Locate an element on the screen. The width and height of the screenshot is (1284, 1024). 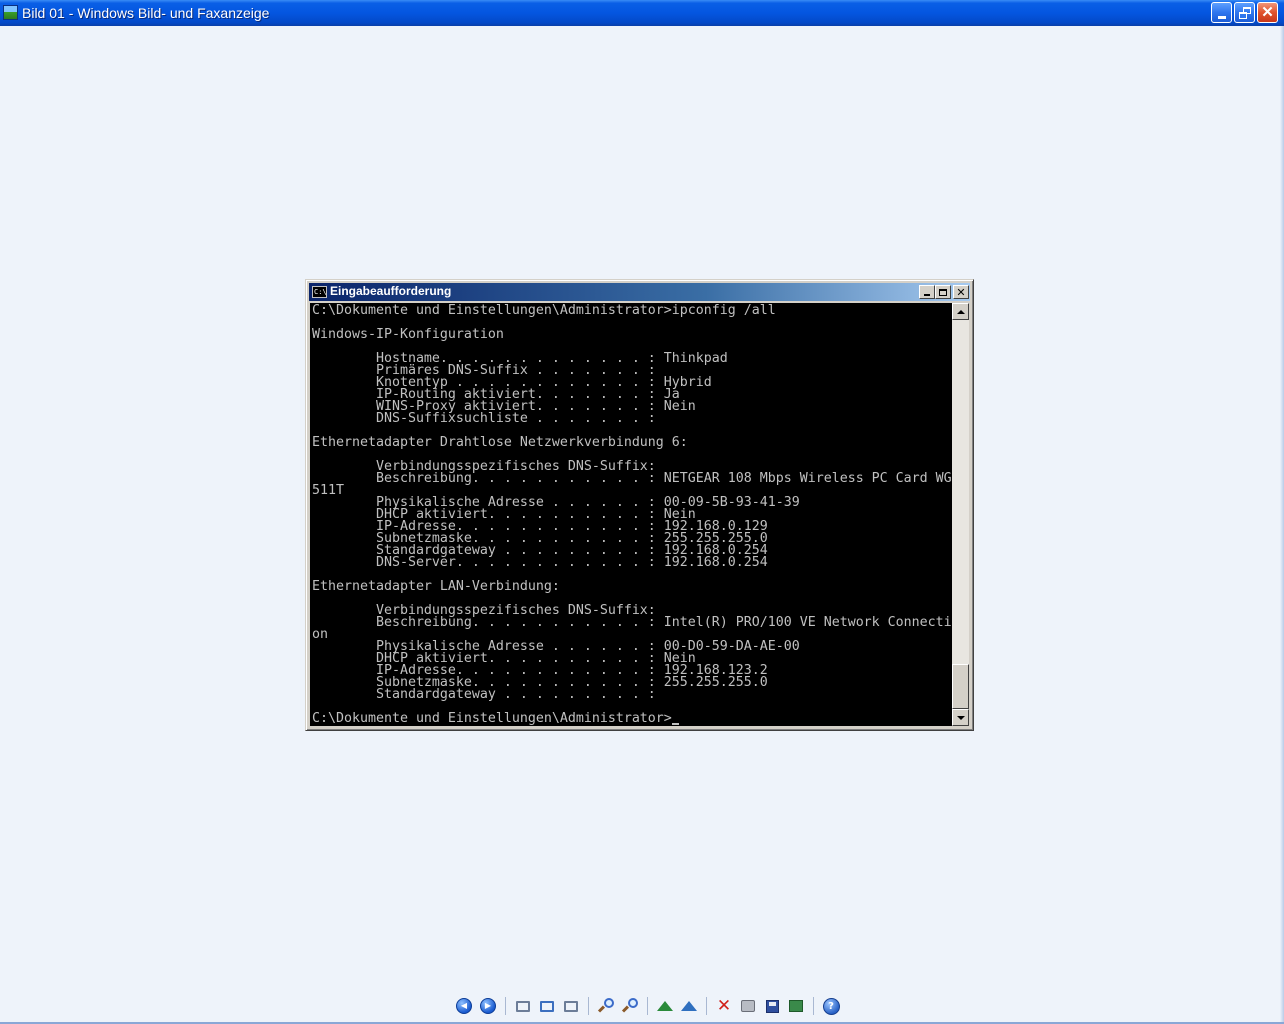
cmd-scrollbar is located at coordinates (960, 514).